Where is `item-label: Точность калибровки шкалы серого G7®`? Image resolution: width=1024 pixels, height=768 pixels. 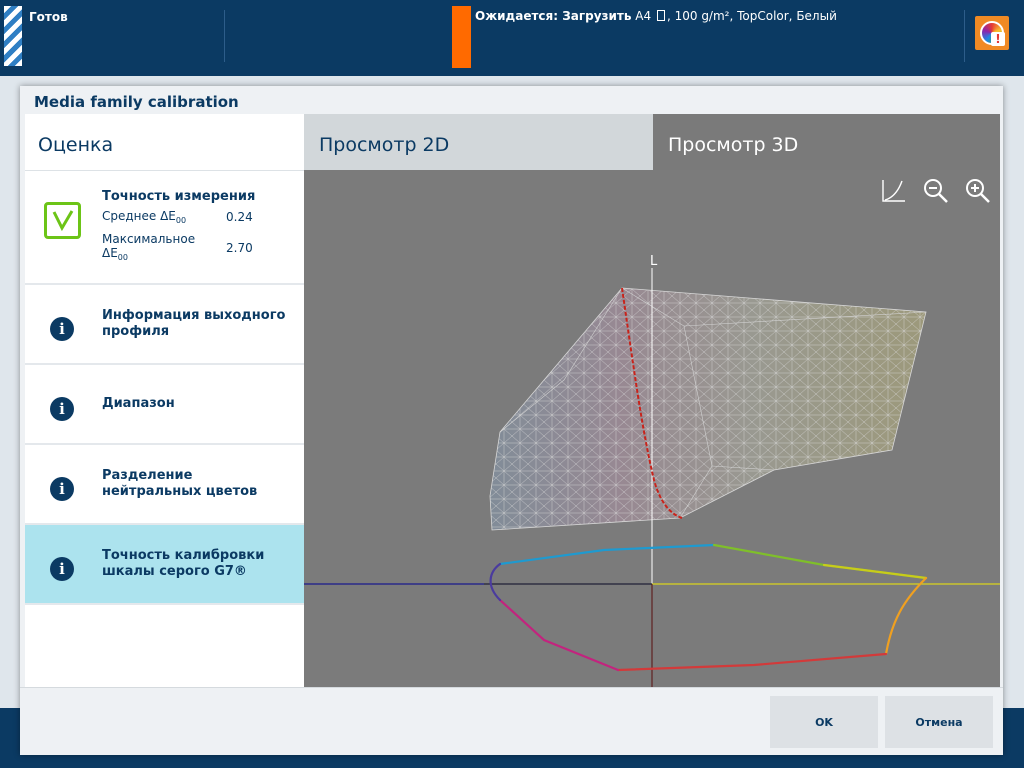
item-label: Точность калибровки шкалы серого G7® is located at coordinates (183, 563).